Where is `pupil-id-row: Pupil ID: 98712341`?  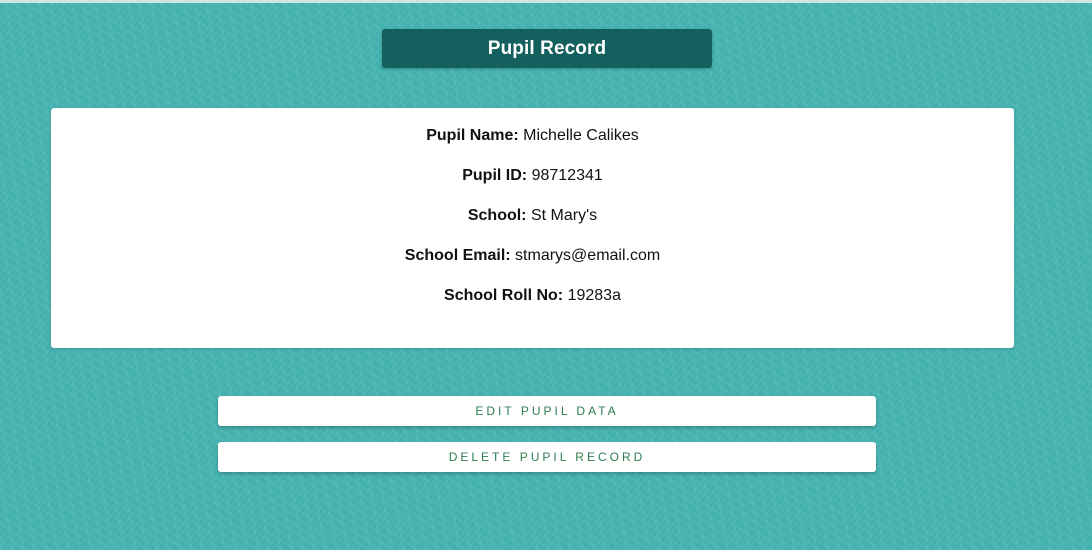
pupil-id-row: Pupil ID: 98712341 is located at coordinates (532, 176).